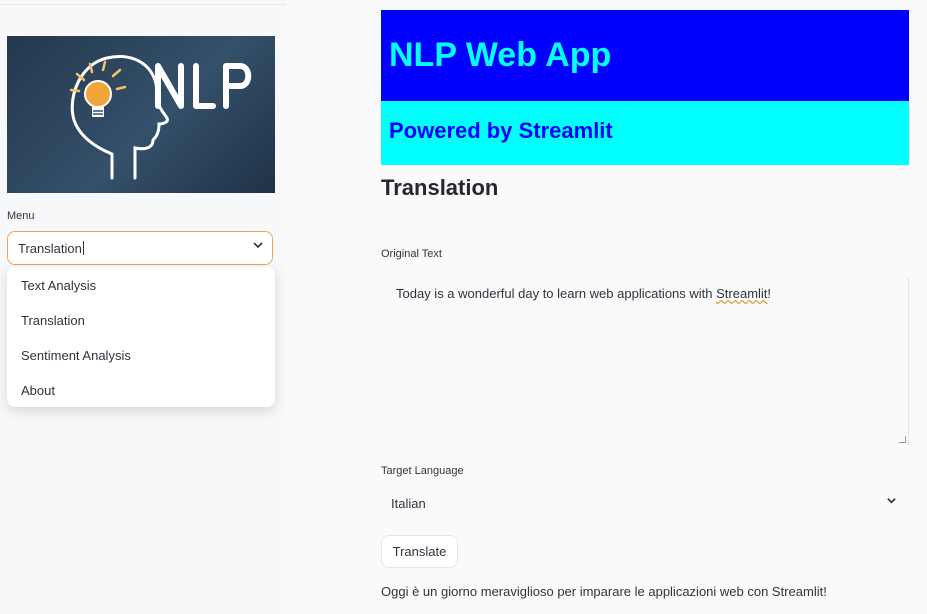 This screenshot has height=614, width=927. What do you see at coordinates (419, 551) in the screenshot?
I see `translate-button: Translate` at bounding box center [419, 551].